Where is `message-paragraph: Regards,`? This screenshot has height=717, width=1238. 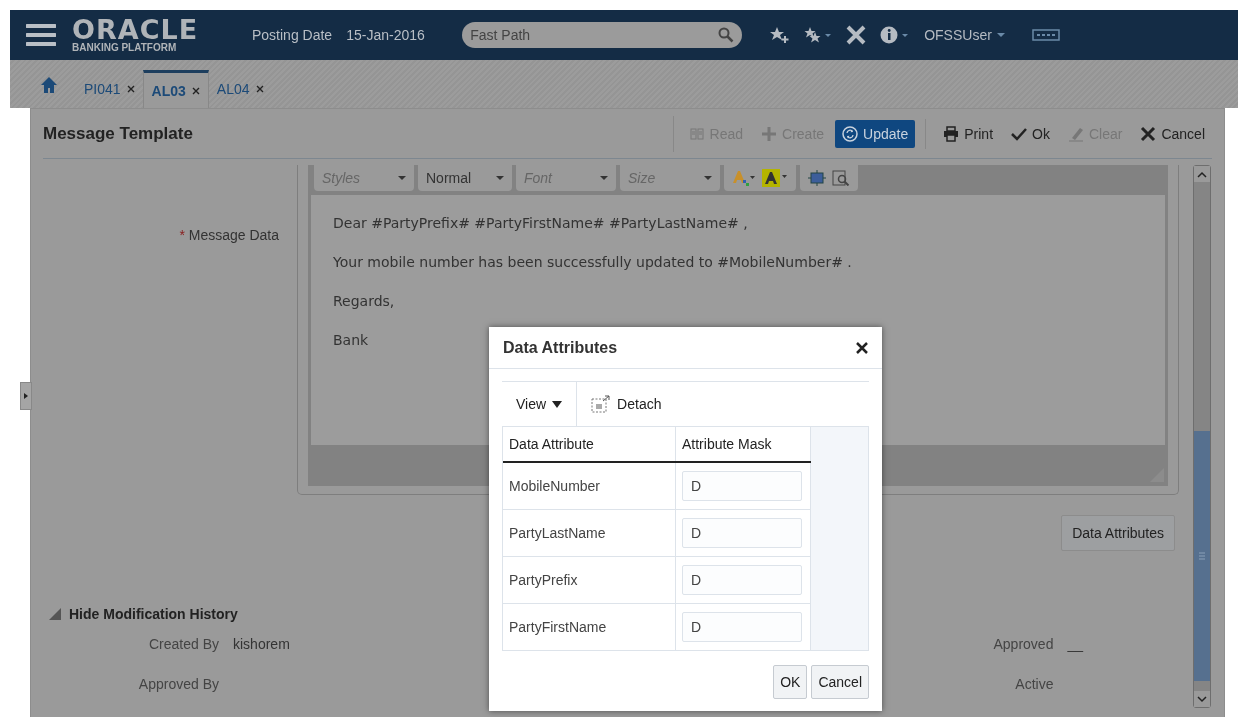 message-paragraph: Regards, is located at coordinates (364, 301).